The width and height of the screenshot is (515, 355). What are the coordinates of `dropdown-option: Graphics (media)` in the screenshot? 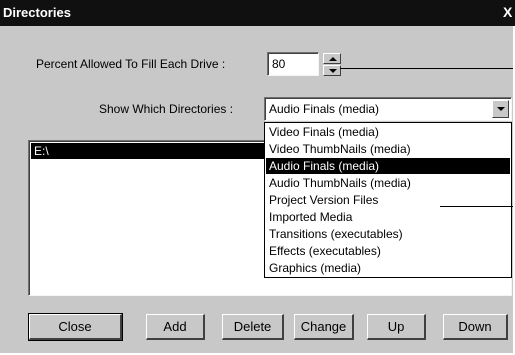 It's located at (388, 268).